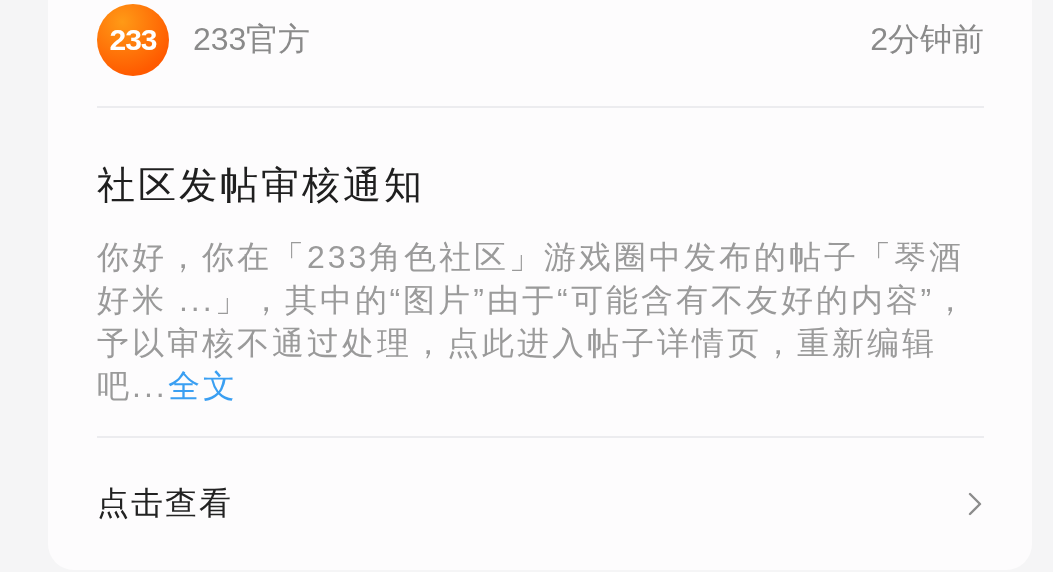 This screenshot has height=572, width=1053. What do you see at coordinates (261, 185) in the screenshot?
I see `notice-title: 社区发帖审核通知` at bounding box center [261, 185].